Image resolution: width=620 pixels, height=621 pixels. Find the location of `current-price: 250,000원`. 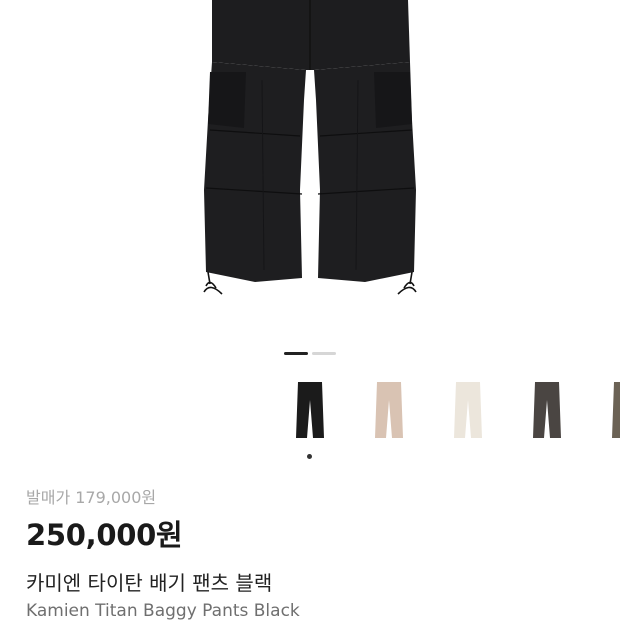

current-price: 250,000원 is located at coordinates (104, 535).